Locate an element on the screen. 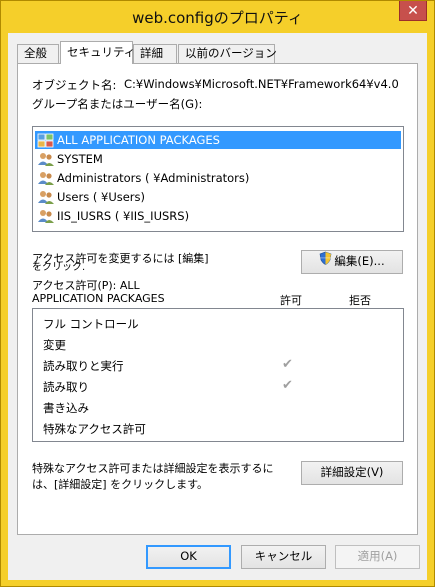  permission-name: 変更 is located at coordinates (54, 345).